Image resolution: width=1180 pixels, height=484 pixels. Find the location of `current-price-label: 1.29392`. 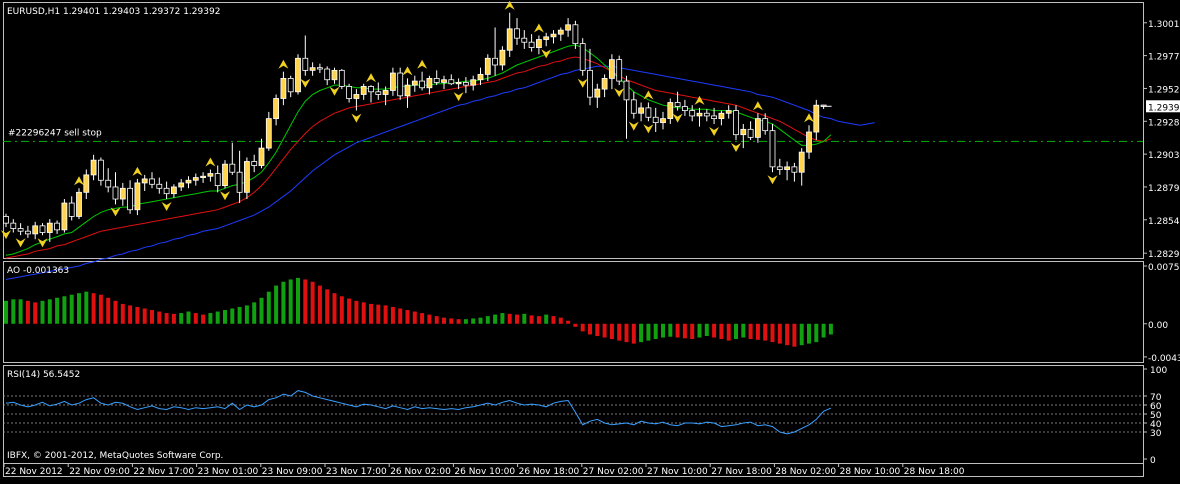

current-price-label: 1.29392 is located at coordinates (1164, 108).